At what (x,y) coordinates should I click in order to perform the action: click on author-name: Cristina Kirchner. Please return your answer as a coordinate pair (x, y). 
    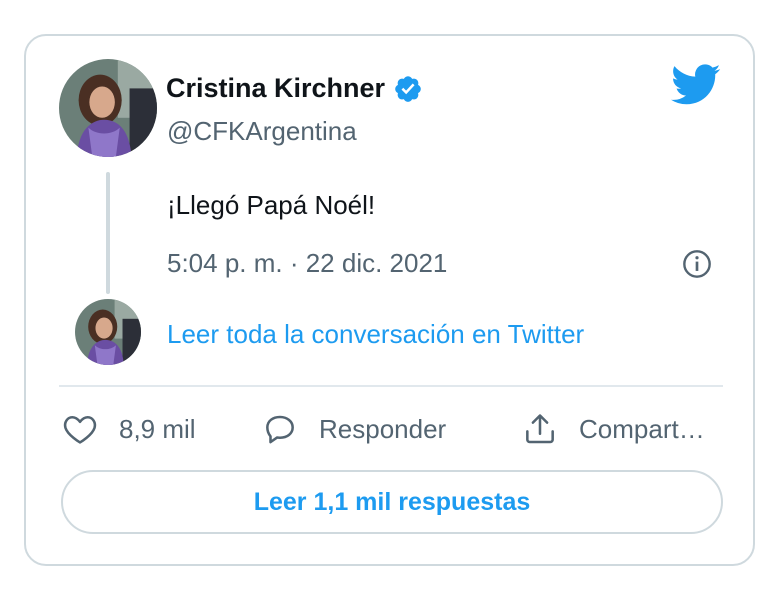
    Looking at the image, I should click on (275, 88).